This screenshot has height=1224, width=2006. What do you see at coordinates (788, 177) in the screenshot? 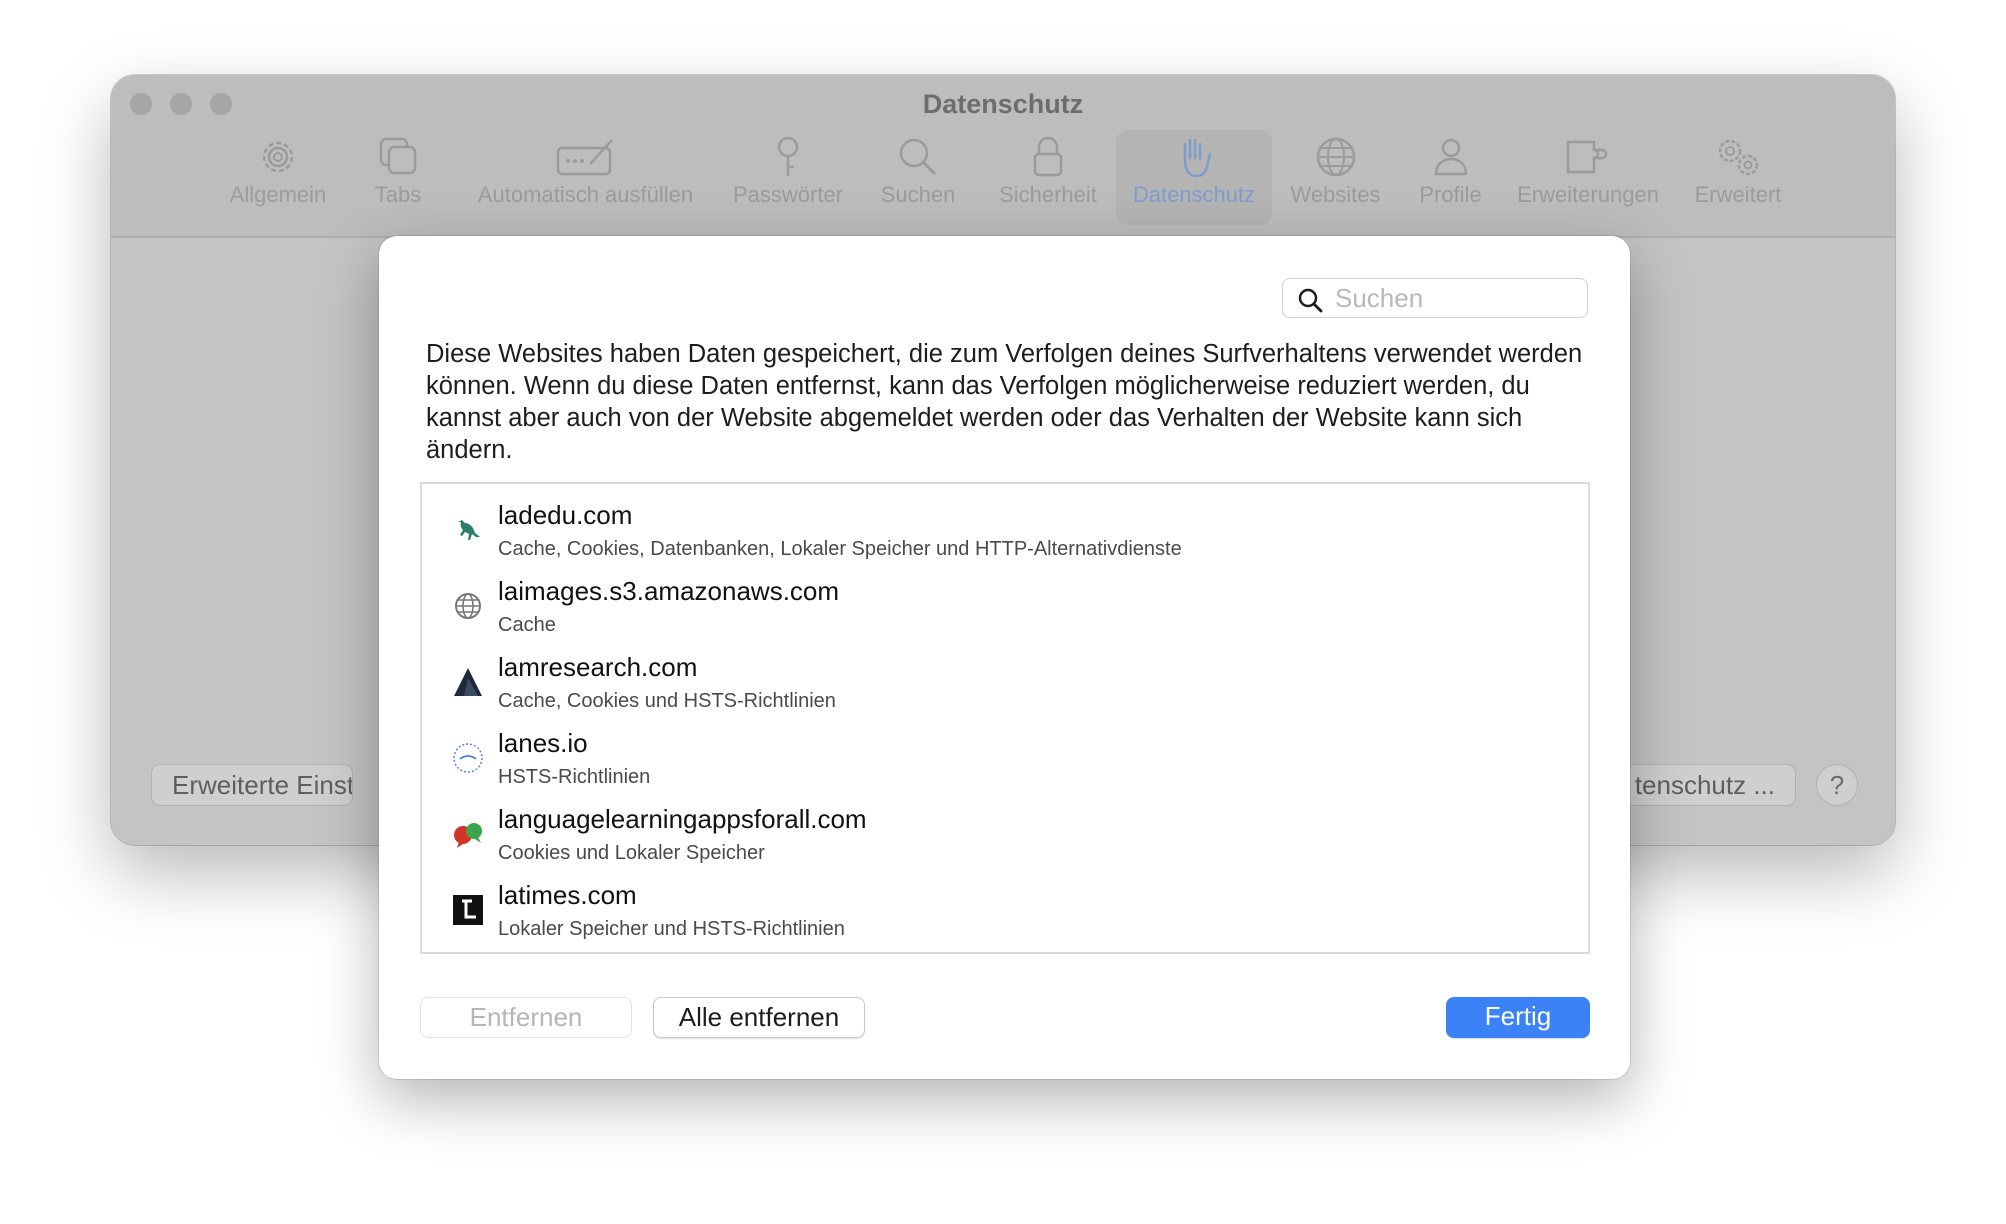
I see `tab-passwoerter: Passwörter` at bounding box center [788, 177].